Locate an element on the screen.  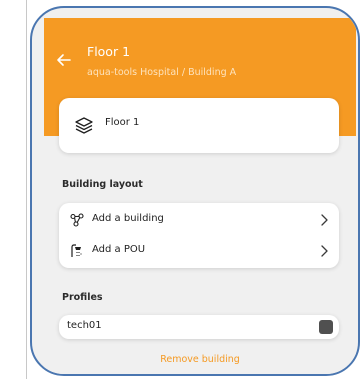
add-building-label: Add a building is located at coordinates (128, 218).